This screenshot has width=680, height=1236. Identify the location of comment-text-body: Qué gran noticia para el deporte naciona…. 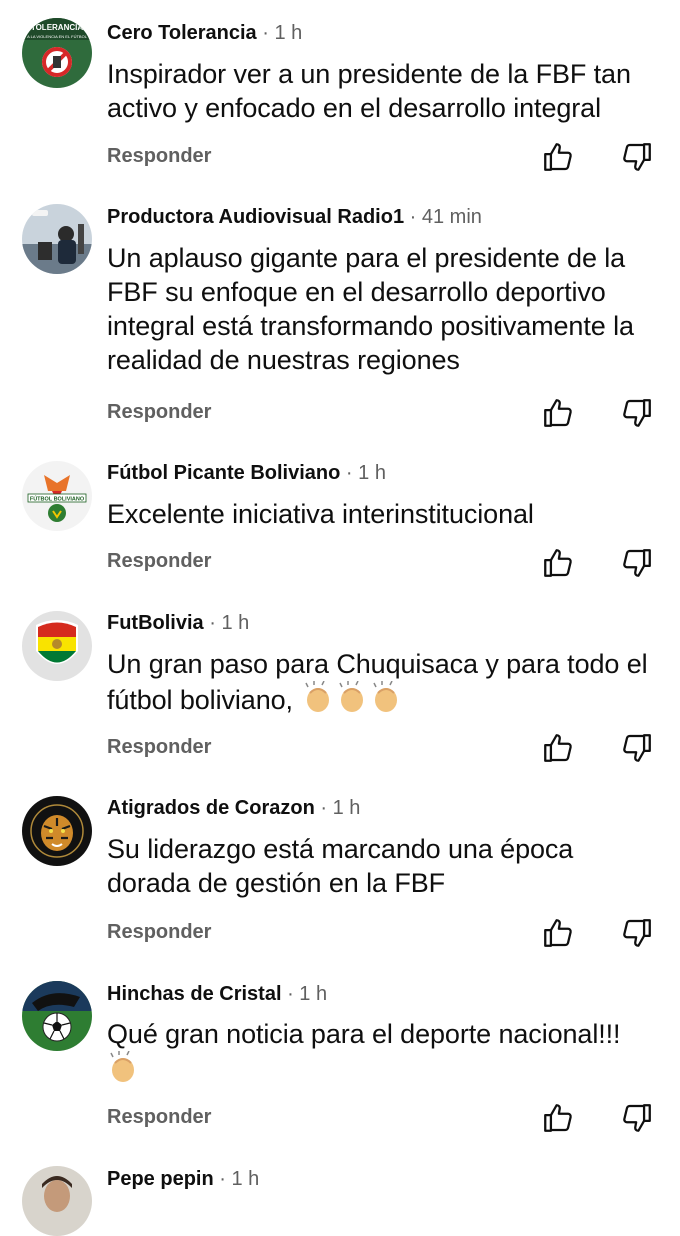
(364, 1034).